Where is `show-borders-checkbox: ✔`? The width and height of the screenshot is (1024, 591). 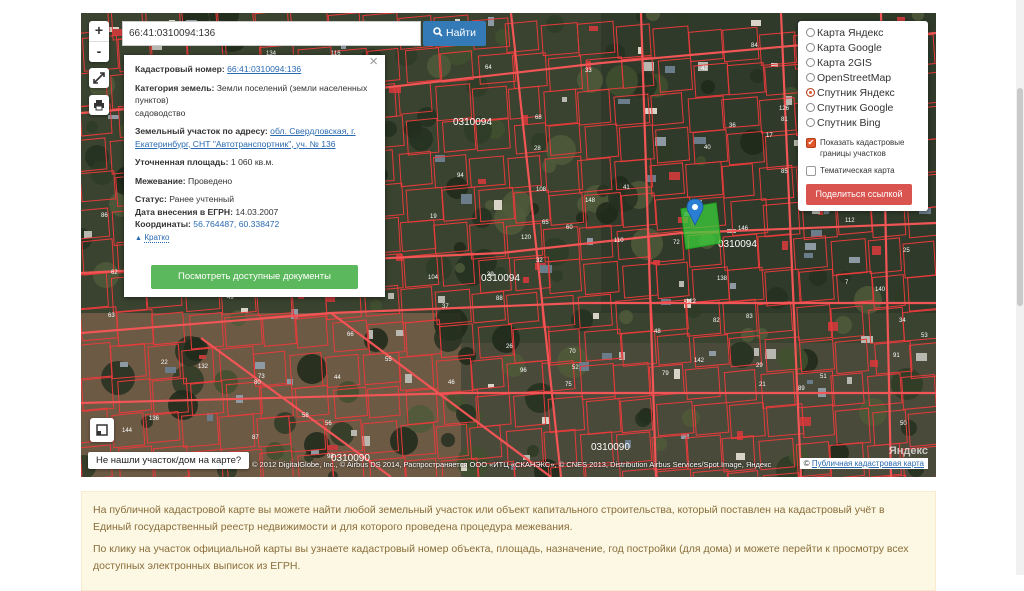 show-borders-checkbox: ✔ is located at coordinates (811, 143).